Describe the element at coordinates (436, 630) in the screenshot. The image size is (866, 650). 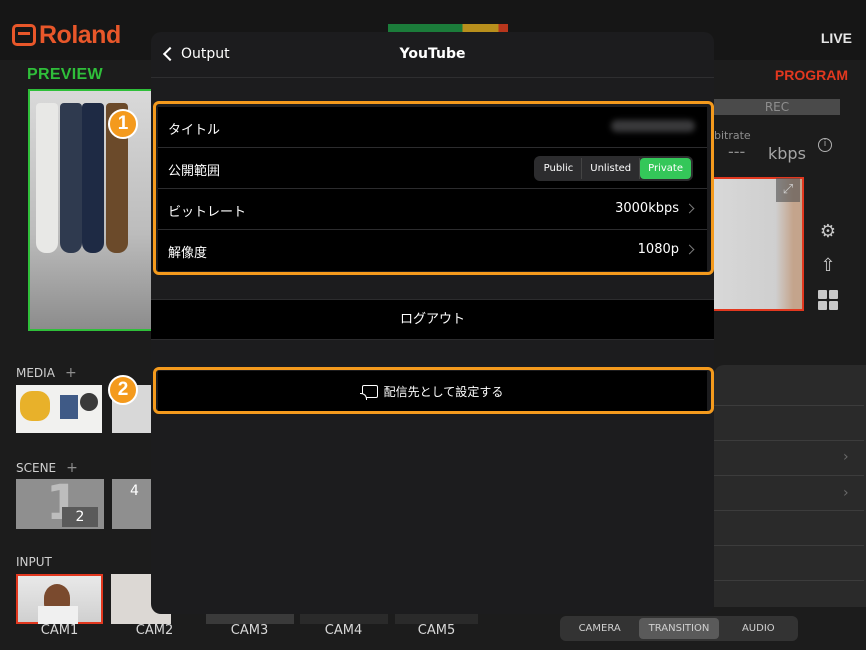
I see `cam-label: CAM5` at that location.